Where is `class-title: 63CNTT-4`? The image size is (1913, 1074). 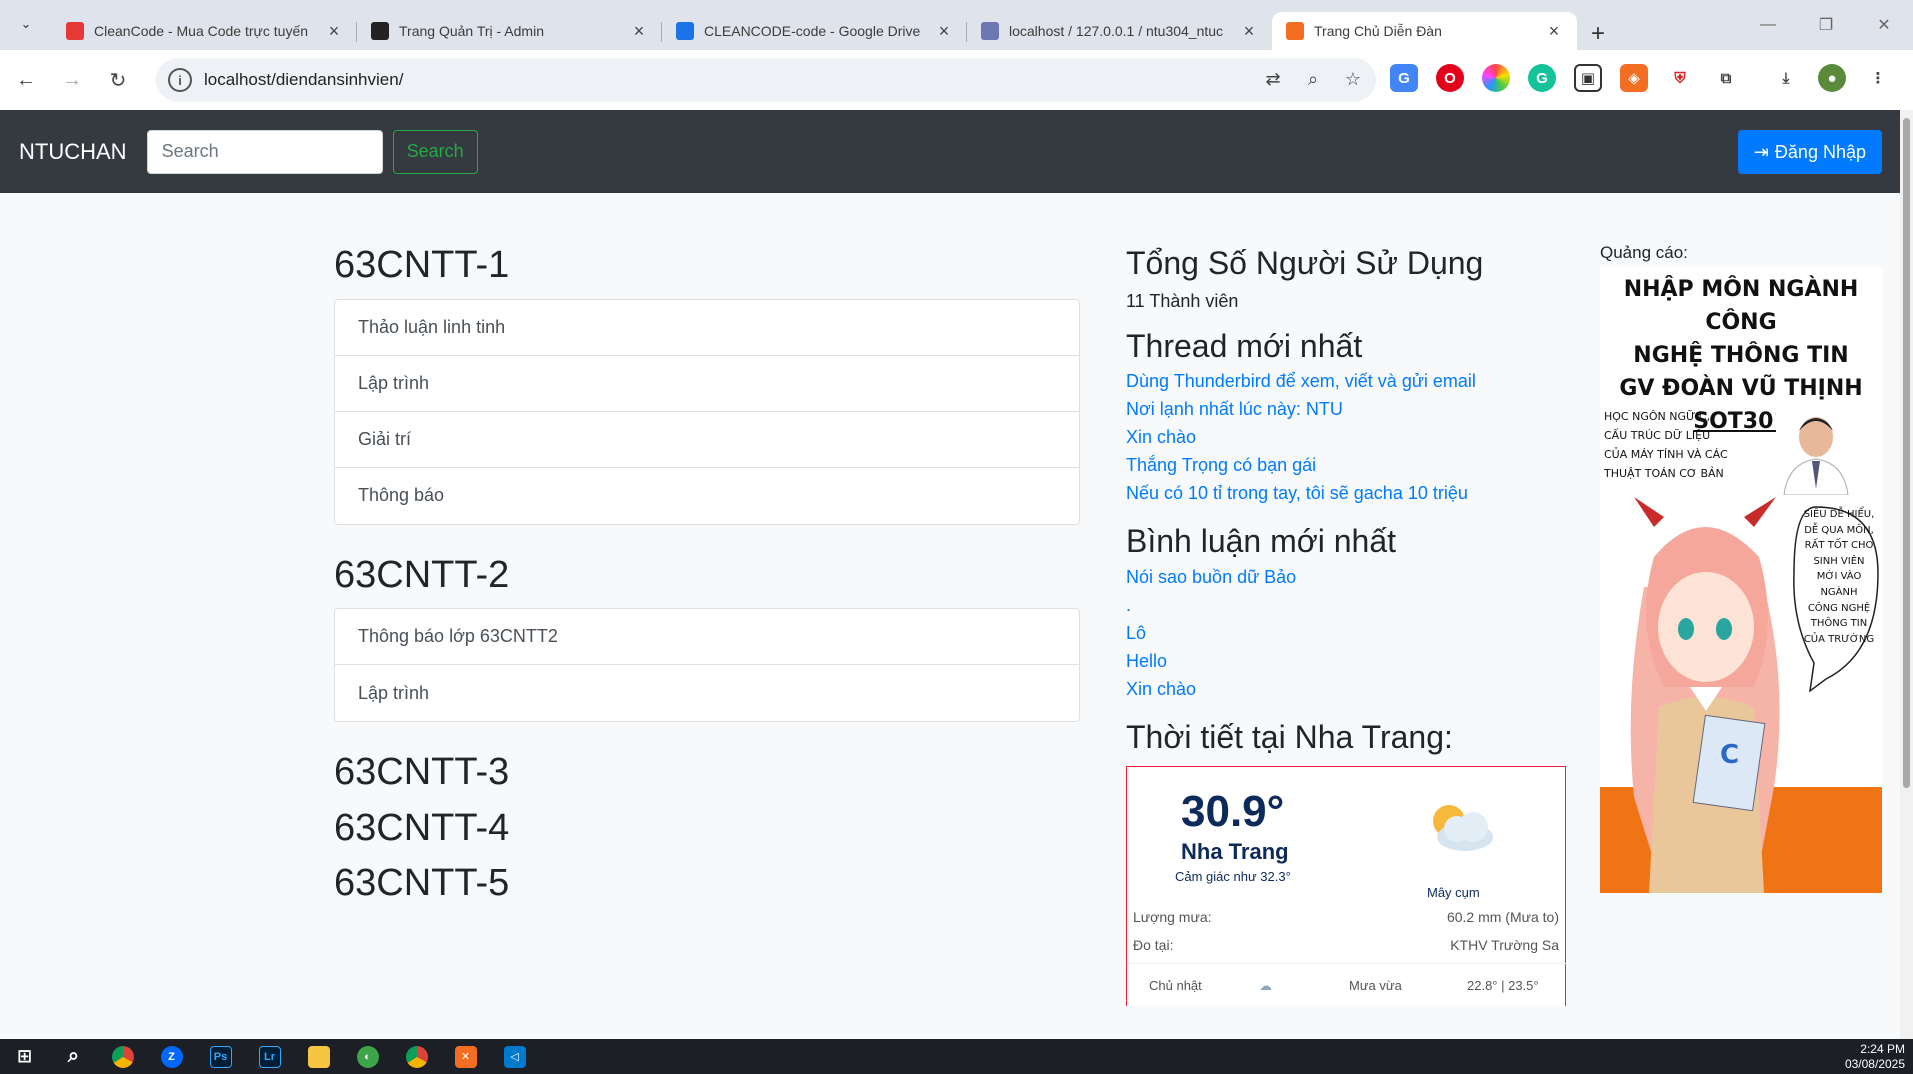 class-title: 63CNTT-4 is located at coordinates (707, 829).